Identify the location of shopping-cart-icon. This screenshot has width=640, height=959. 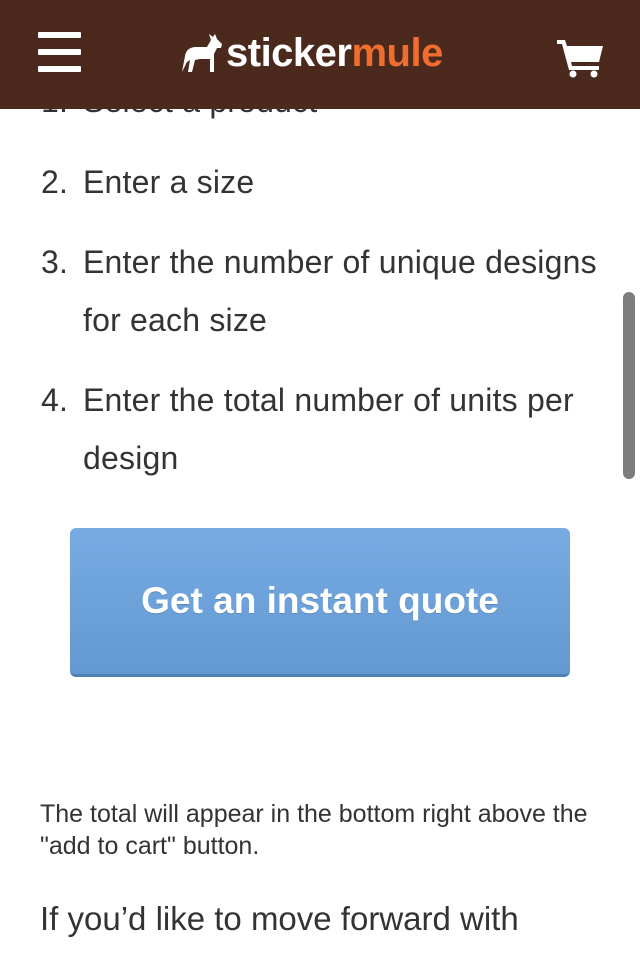
(580, 58).